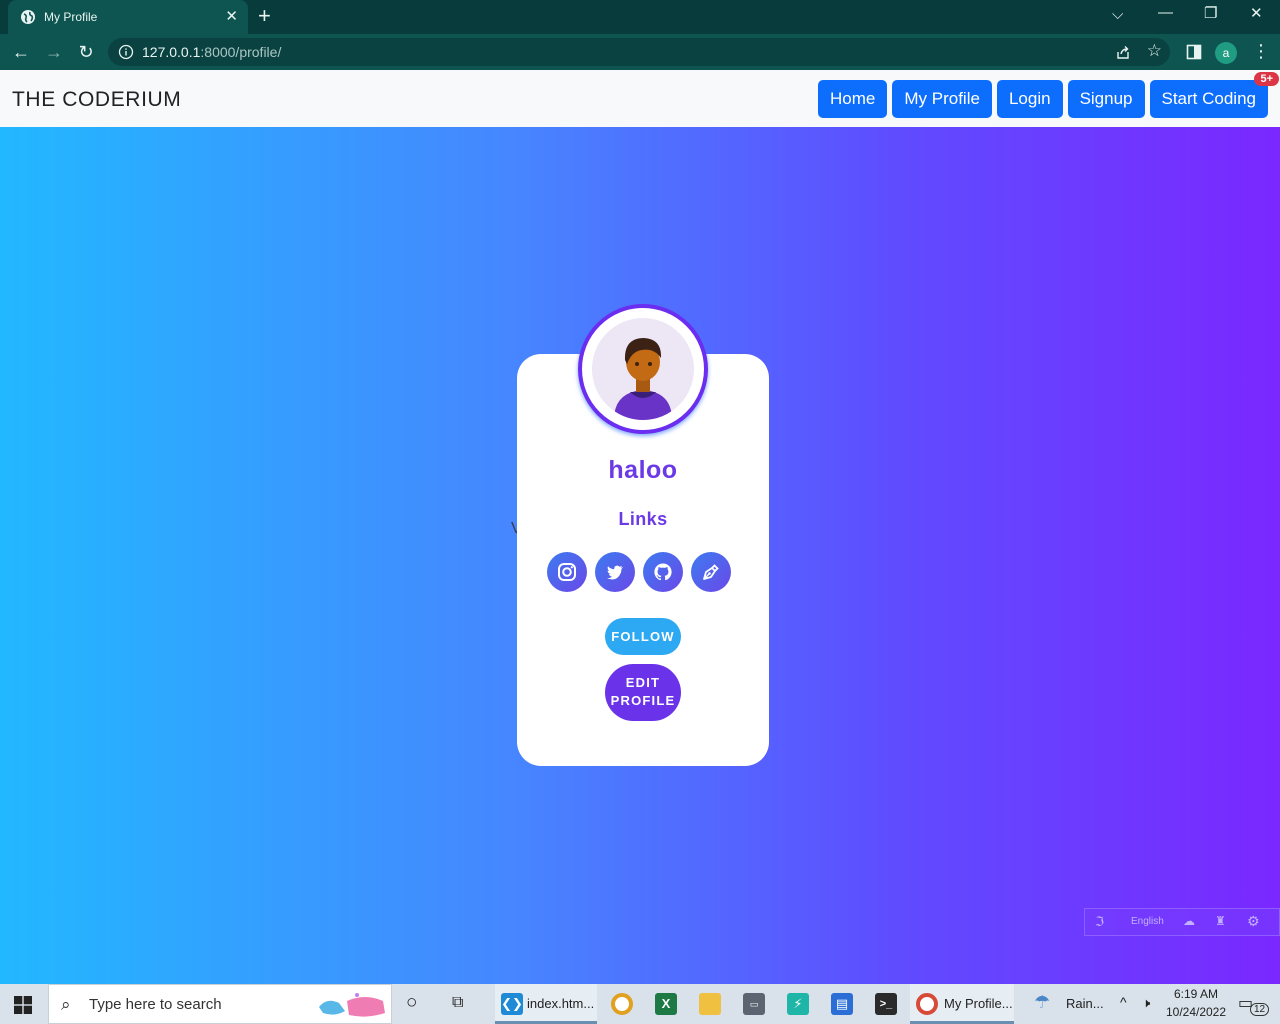 The width and height of the screenshot is (1280, 1024). Describe the element at coordinates (1147, 921) in the screenshot. I see `language-label: English` at that location.